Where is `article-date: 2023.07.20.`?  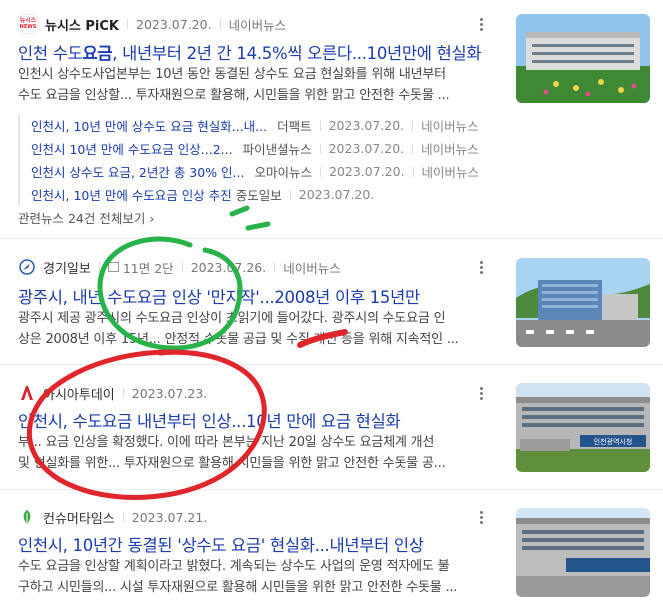
article-date: 2023.07.20. is located at coordinates (174, 24).